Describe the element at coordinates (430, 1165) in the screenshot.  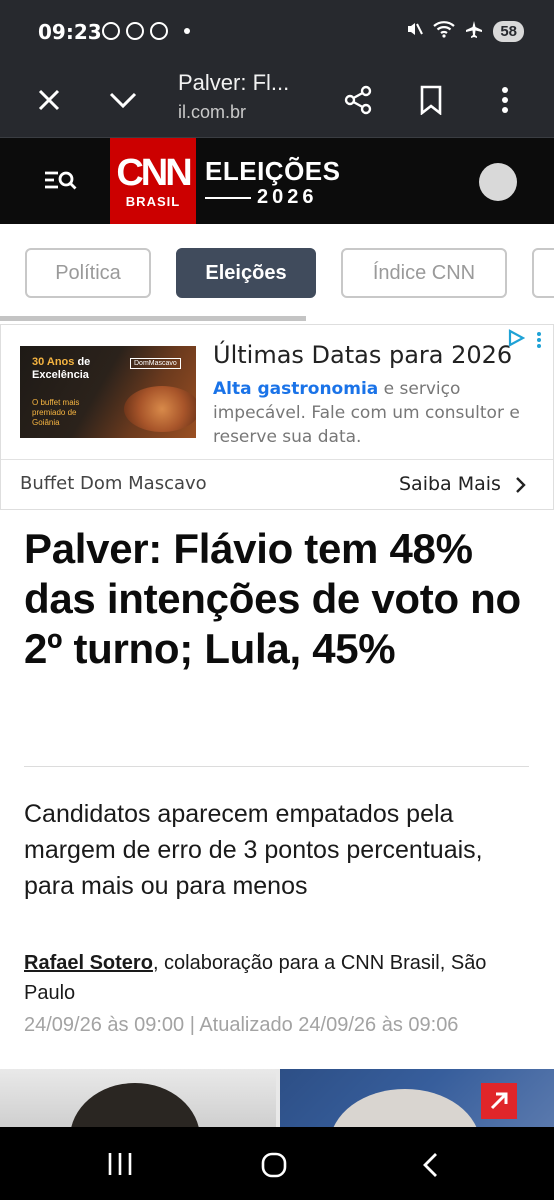
I see `back-icon` at that location.